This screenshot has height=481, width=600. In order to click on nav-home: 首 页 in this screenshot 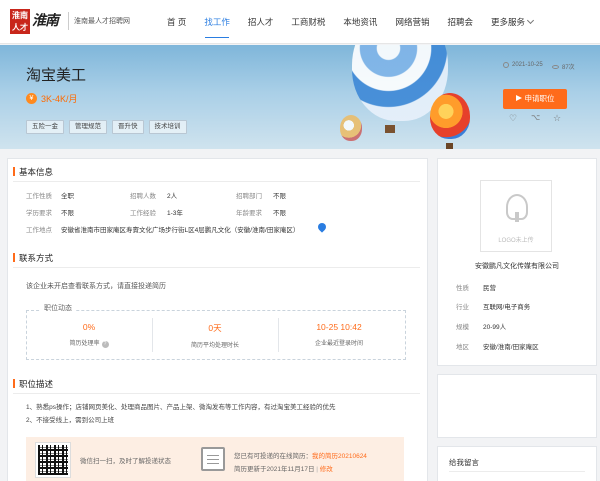, I will do `click(176, 22)`.